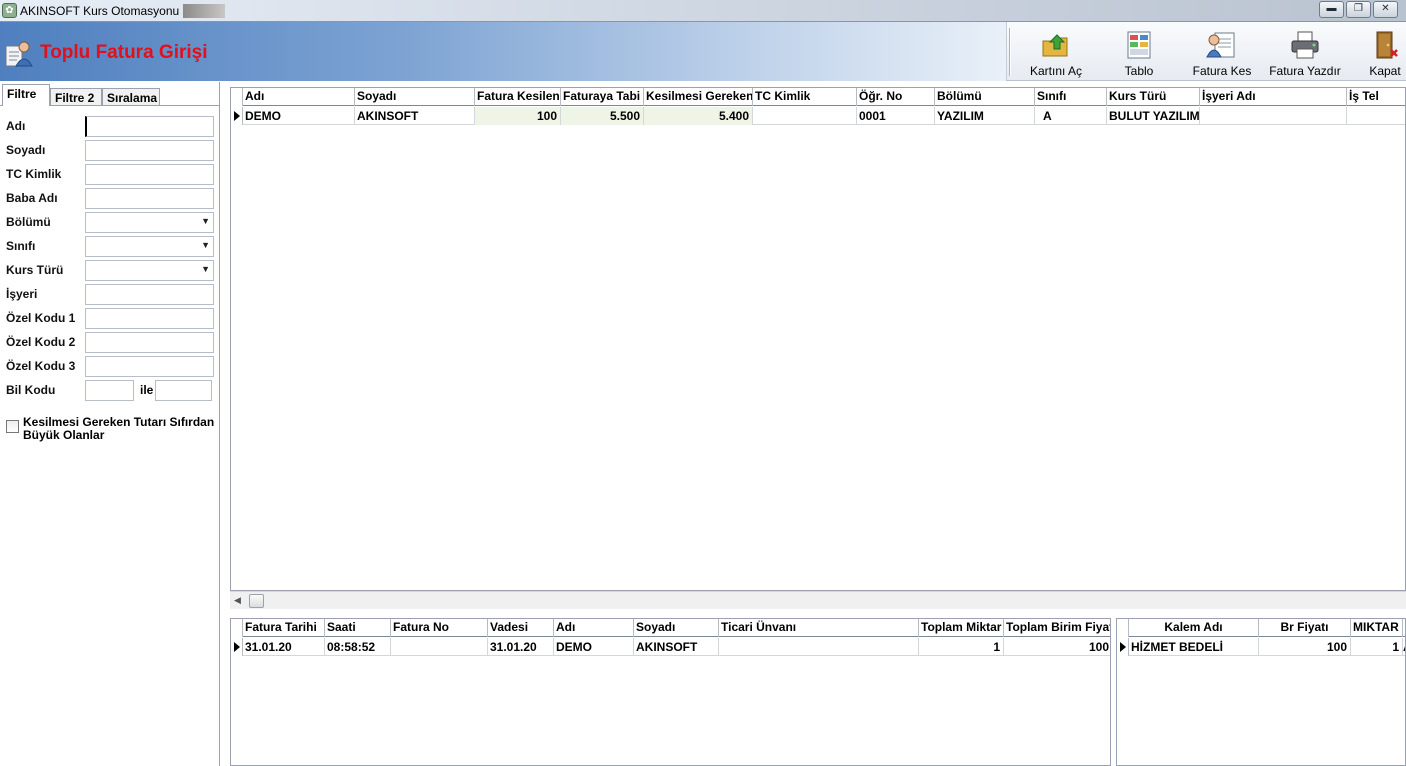 This screenshot has height=766, width=1406. Describe the element at coordinates (1057, 647) in the screenshot. I see `cell-toplam-birim-fiyat: 100` at that location.